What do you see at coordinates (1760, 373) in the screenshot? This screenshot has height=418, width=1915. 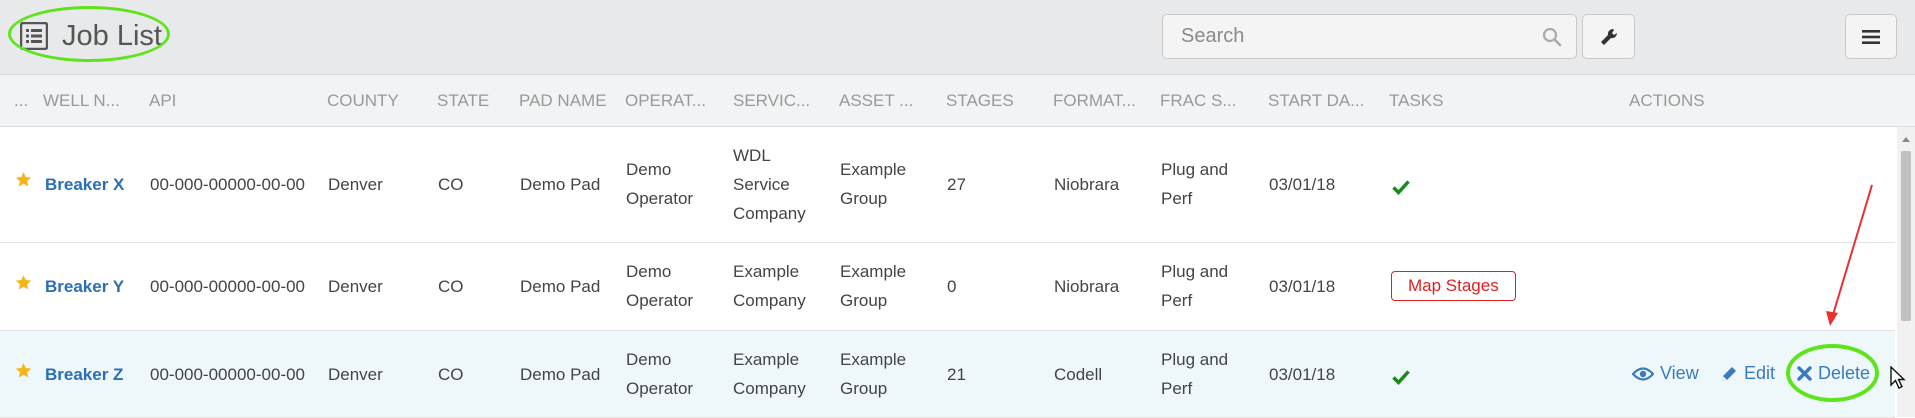 I see `edit-label: Edit` at bounding box center [1760, 373].